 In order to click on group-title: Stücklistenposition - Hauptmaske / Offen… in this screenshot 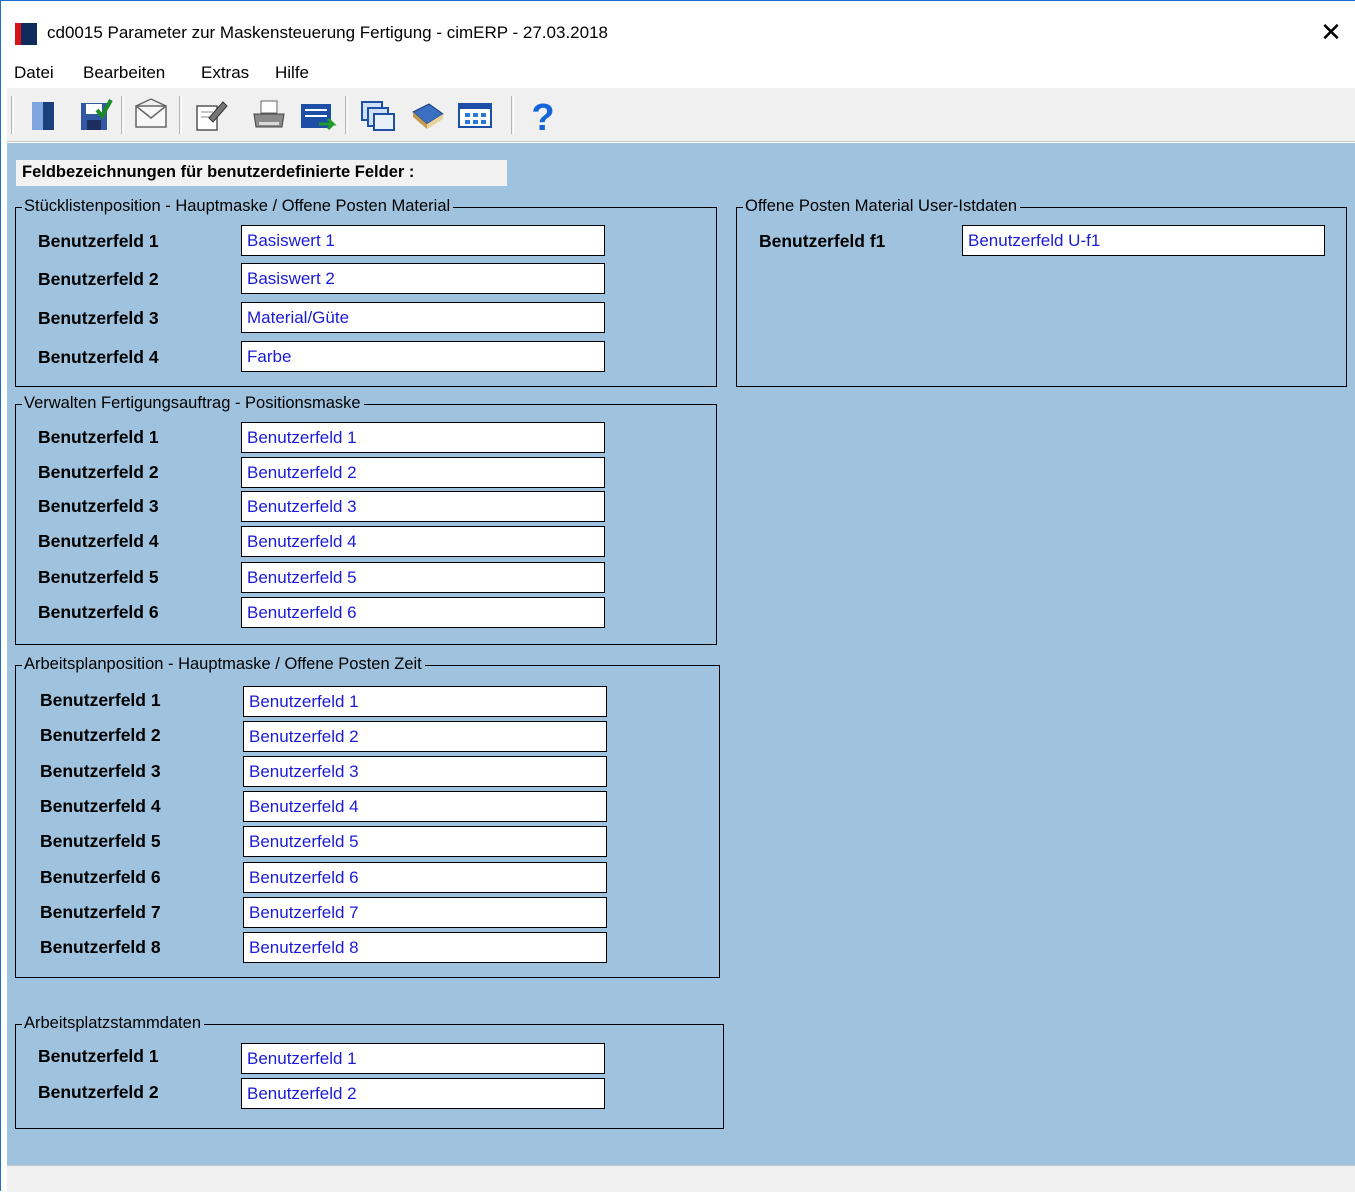, I will do `click(238, 206)`.